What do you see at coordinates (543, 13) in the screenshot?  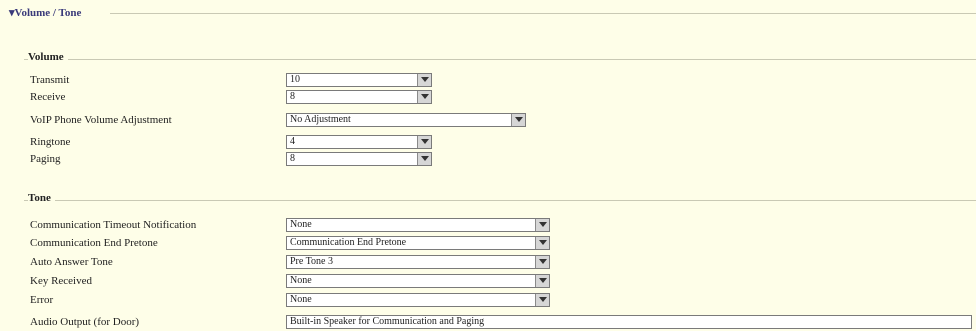 I see `section-divider` at bounding box center [543, 13].